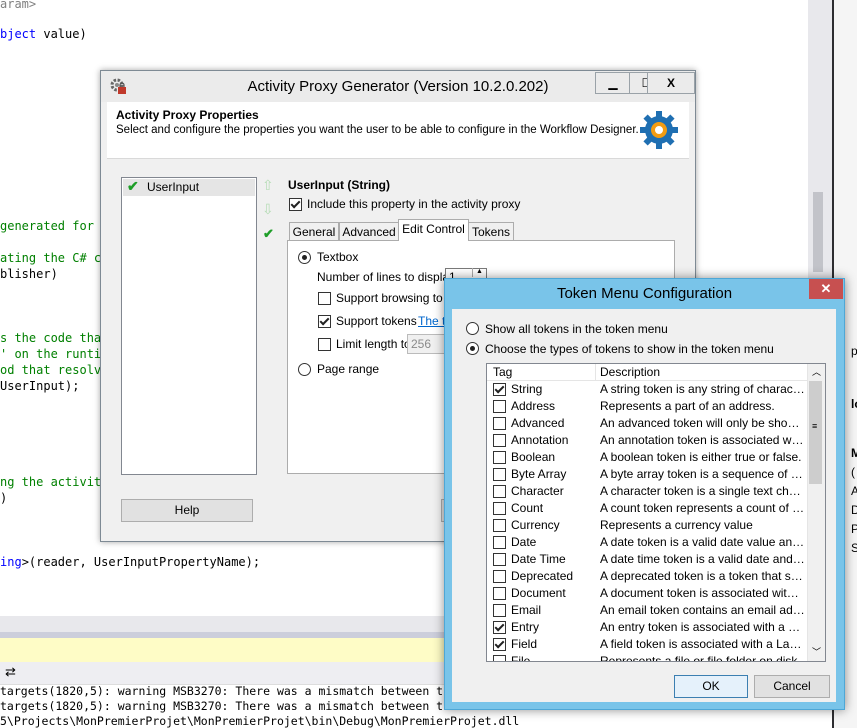 The image size is (857, 728). Describe the element at coordinates (699, 658) in the screenshot. I see `token-description: Represents a file or file folder on disk` at that location.